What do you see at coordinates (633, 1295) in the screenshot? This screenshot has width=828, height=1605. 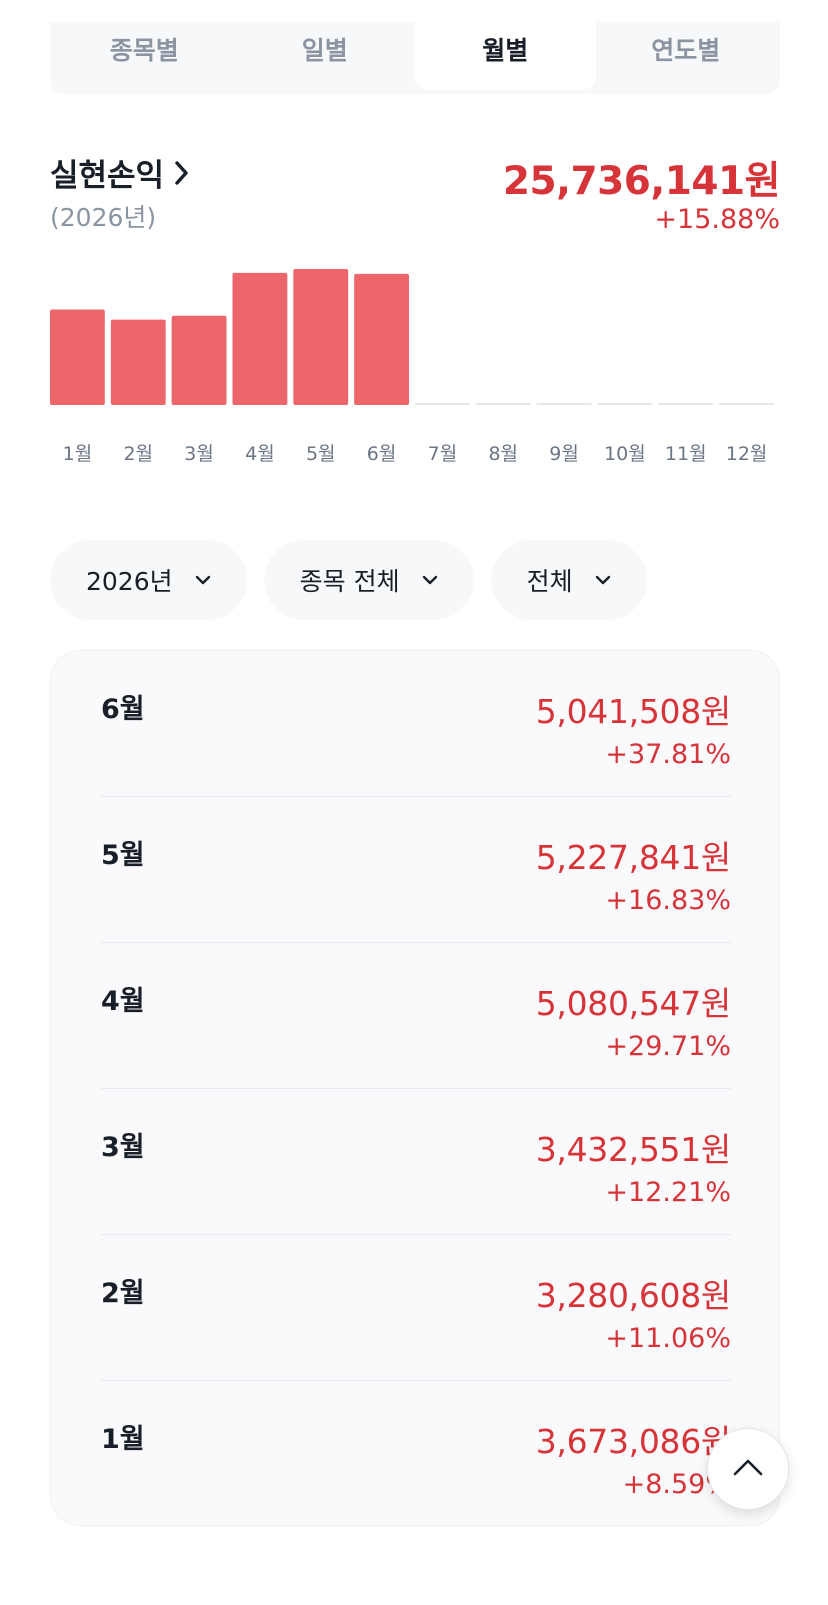 I see `row-amount: 3,280,608원` at bounding box center [633, 1295].